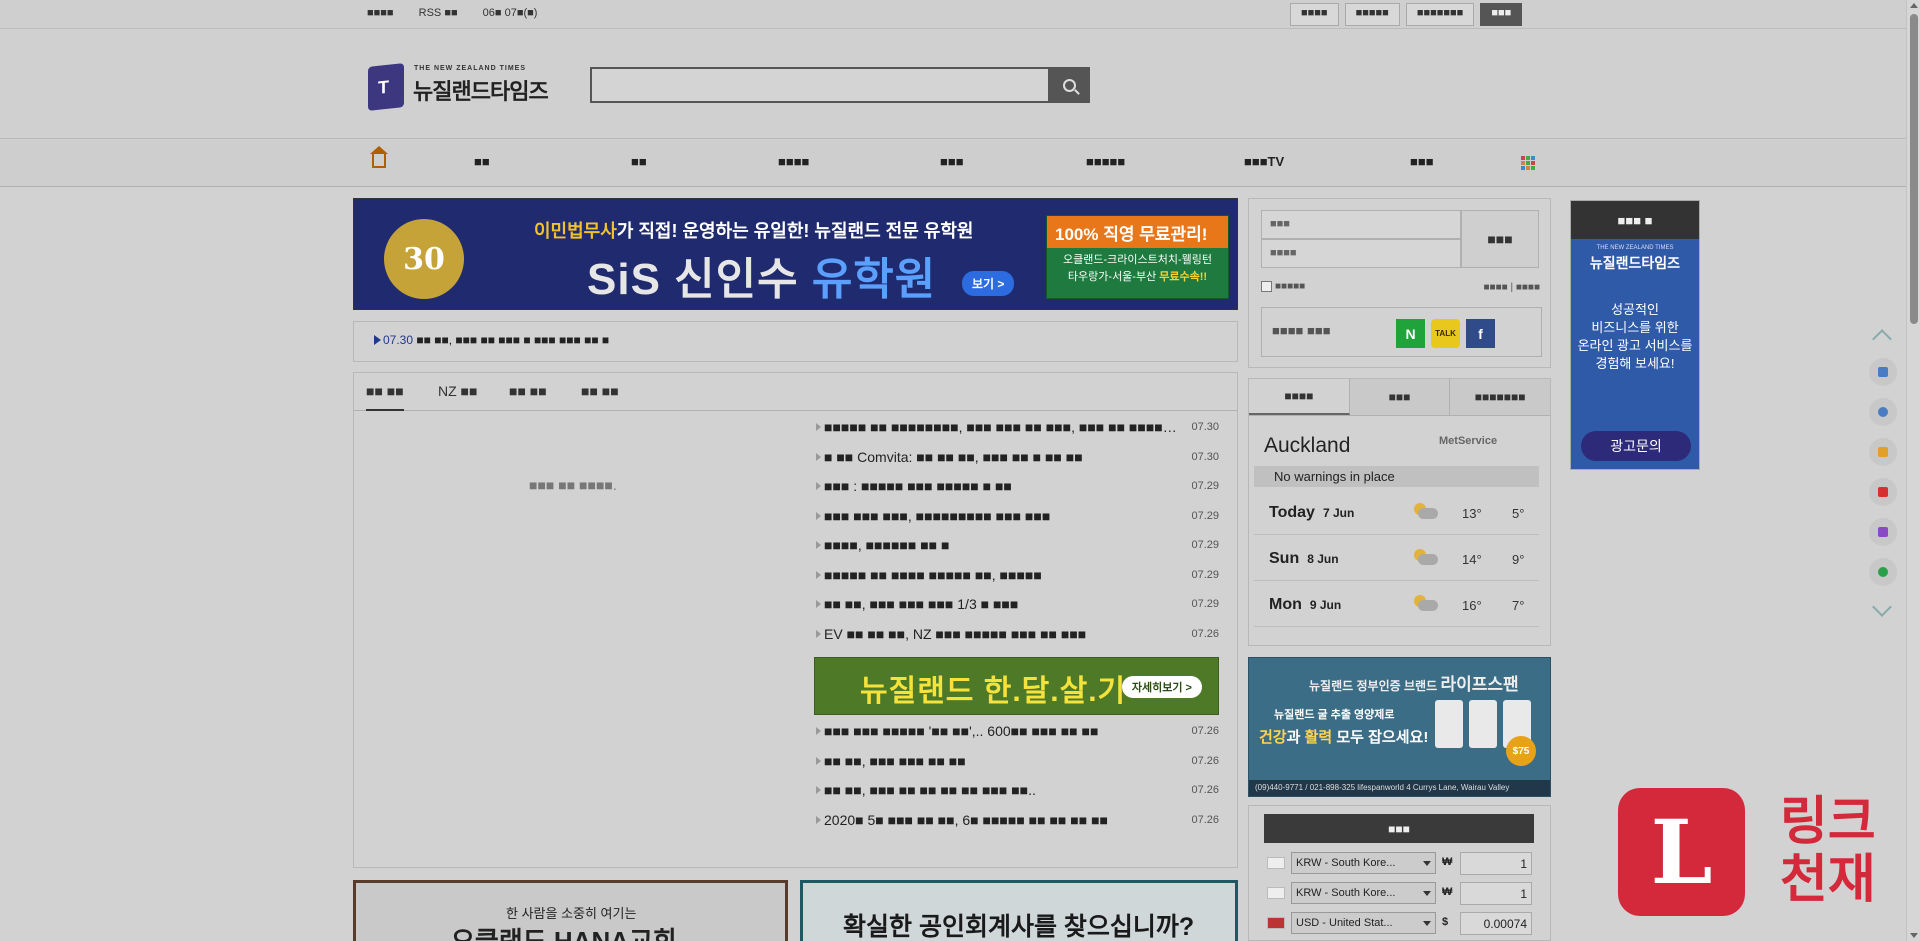  I want to click on forecast-row: Today 7 Jun 13° 5°, so click(1396, 513).